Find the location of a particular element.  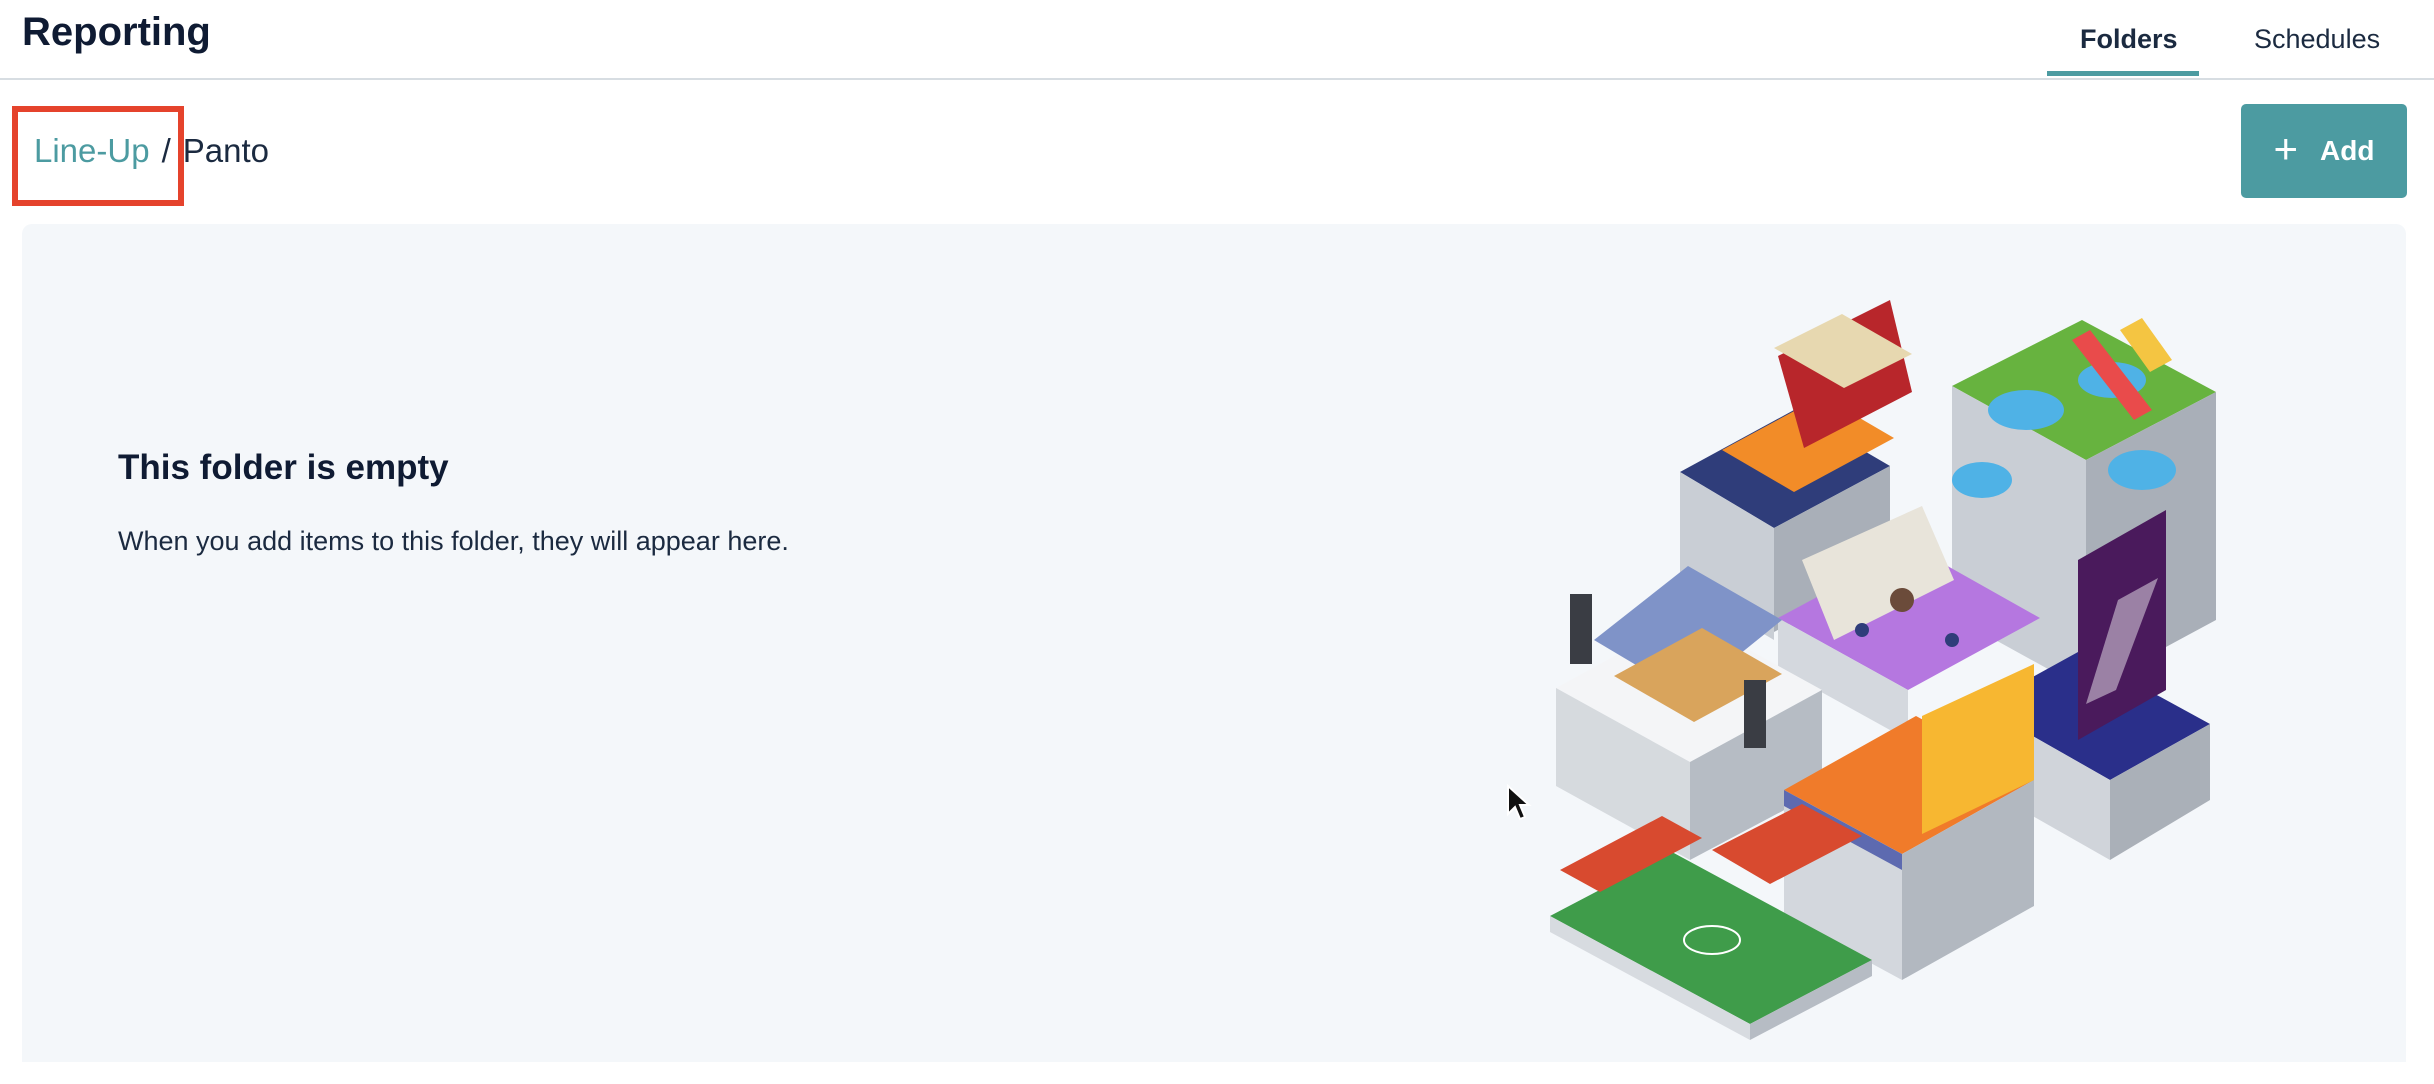

app-title: Reporting is located at coordinates (116, 32).